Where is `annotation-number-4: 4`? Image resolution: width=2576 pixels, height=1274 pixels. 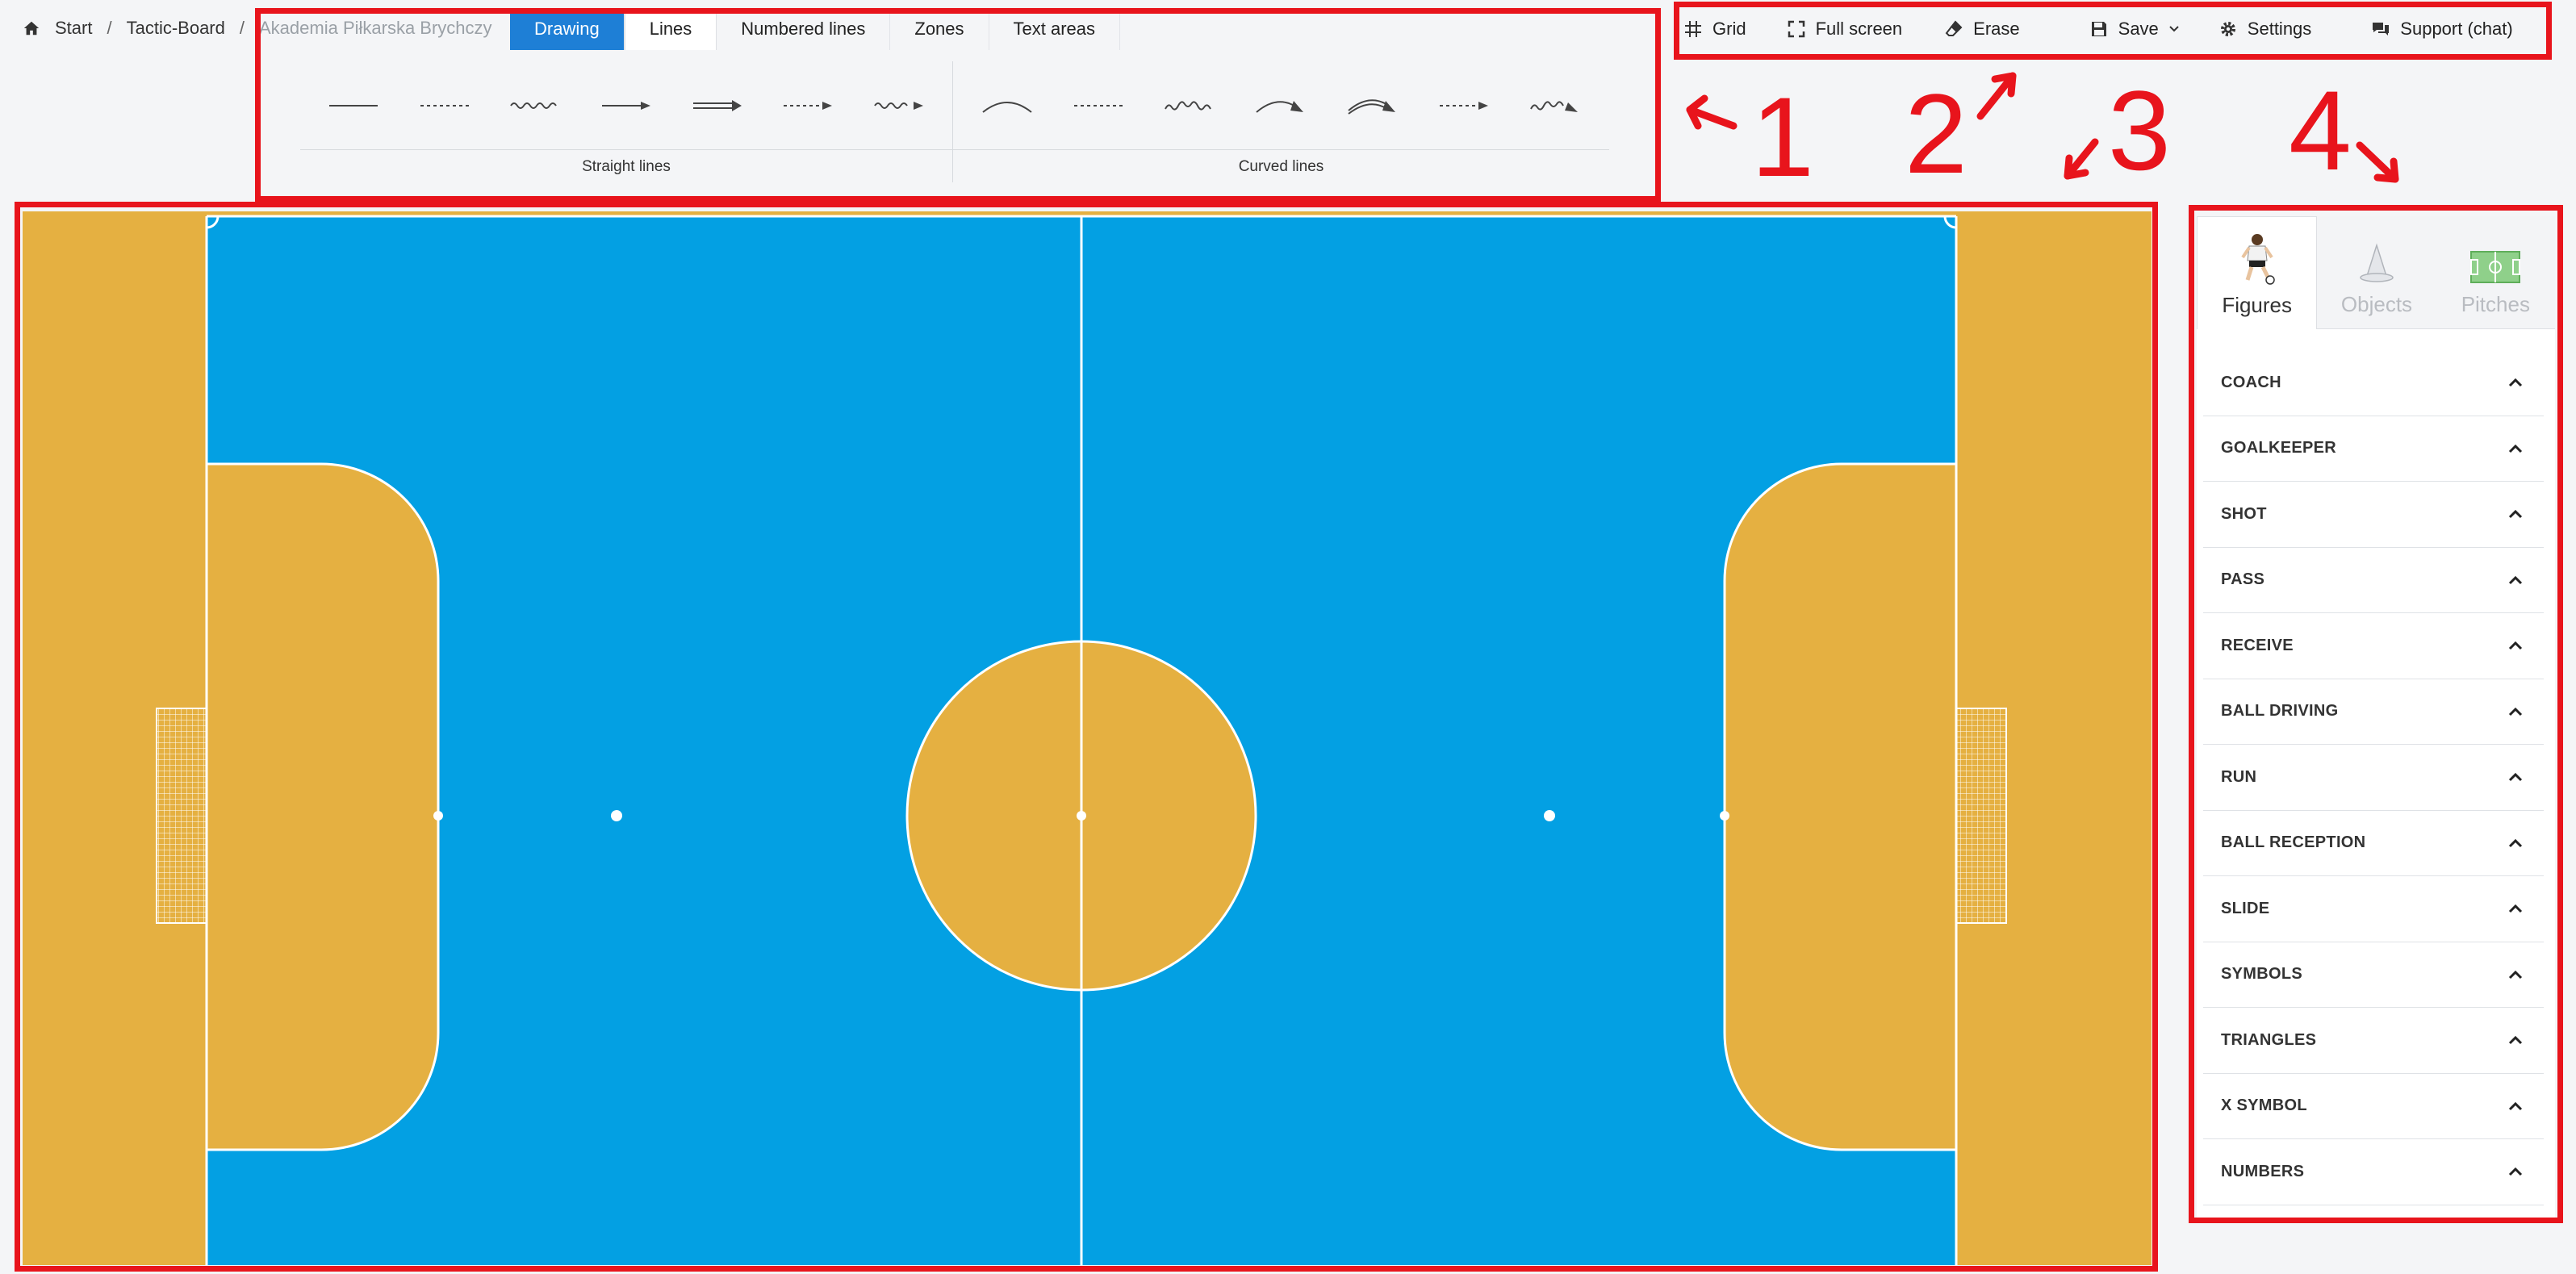 annotation-number-4: 4 is located at coordinates (2320, 130).